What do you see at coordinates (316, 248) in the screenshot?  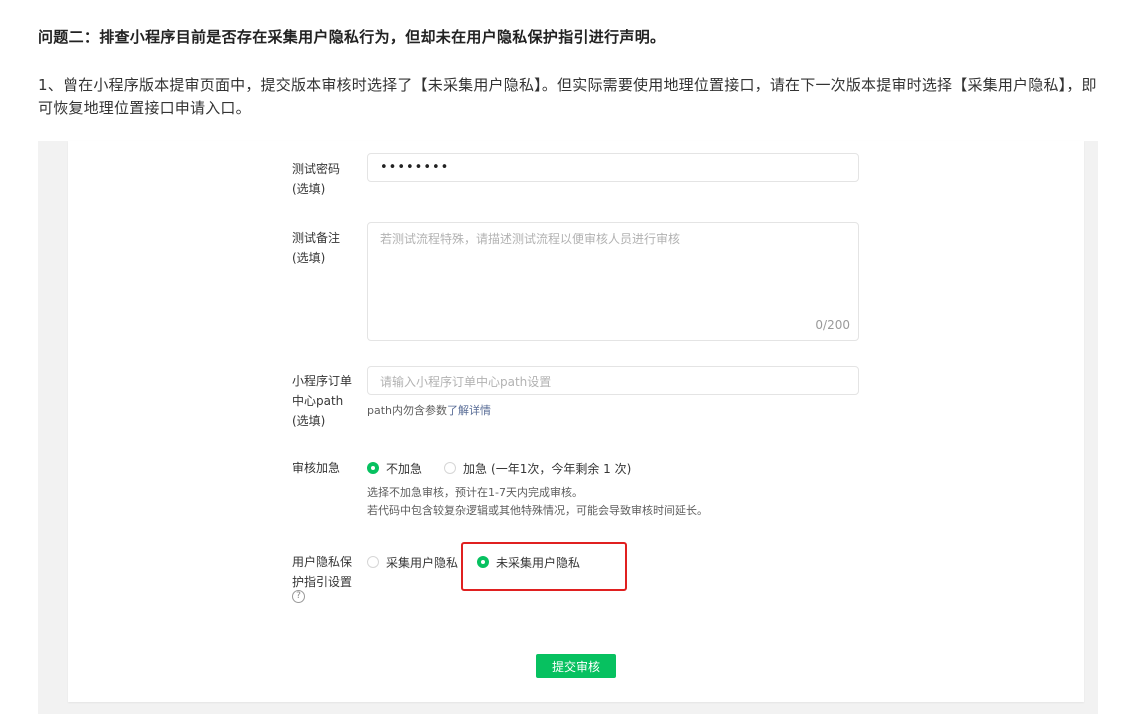 I see `test-notes-label: 测试备注 (选填)` at bounding box center [316, 248].